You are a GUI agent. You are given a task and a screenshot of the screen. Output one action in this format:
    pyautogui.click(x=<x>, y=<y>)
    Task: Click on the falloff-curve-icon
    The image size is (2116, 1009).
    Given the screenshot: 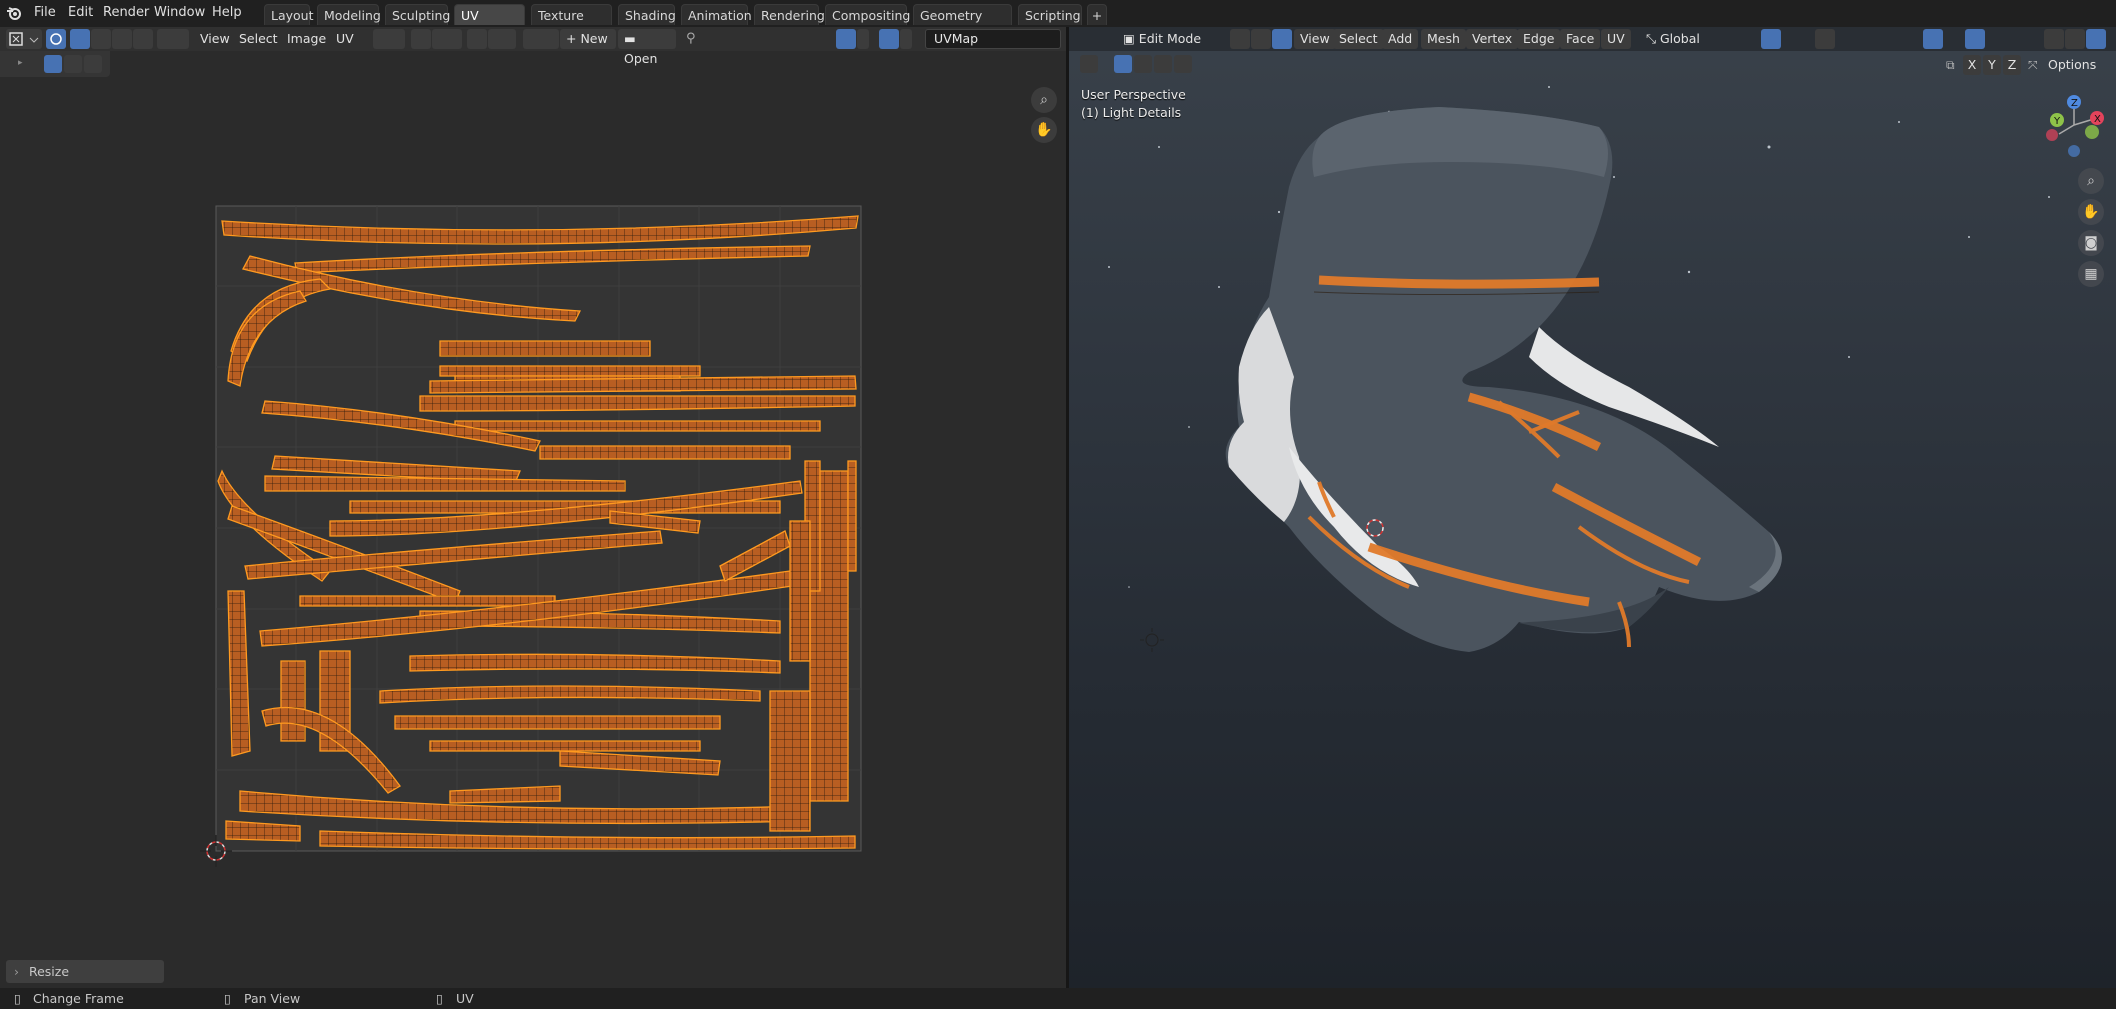 What is the action you would take?
    pyautogui.click(x=1846, y=39)
    